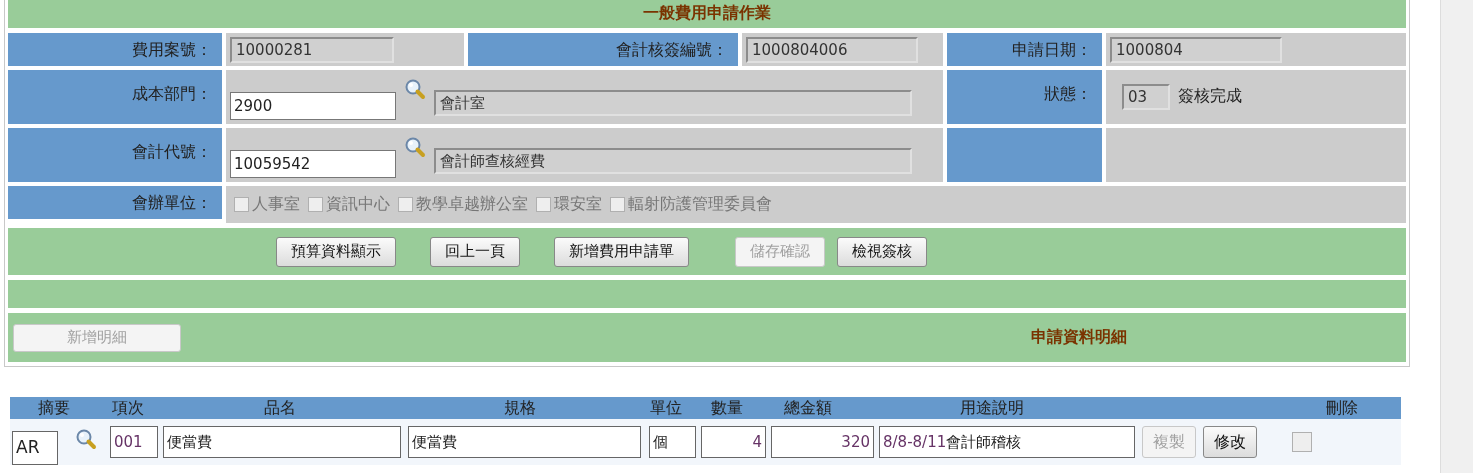 The image size is (1473, 473). What do you see at coordinates (1210, 96) in the screenshot?
I see `status-text: 簽核完成` at bounding box center [1210, 96].